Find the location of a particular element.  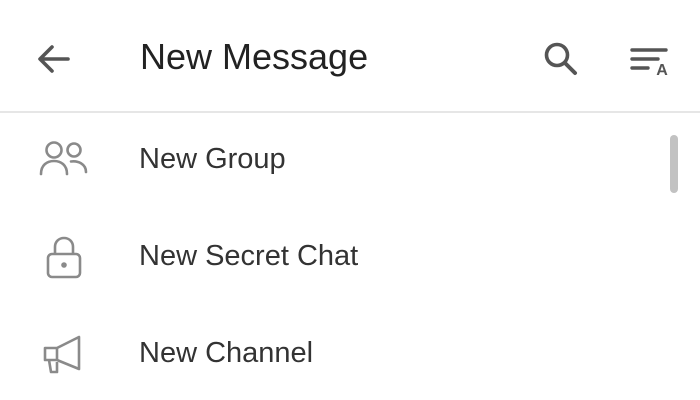

search-button is located at coordinates (560, 59).